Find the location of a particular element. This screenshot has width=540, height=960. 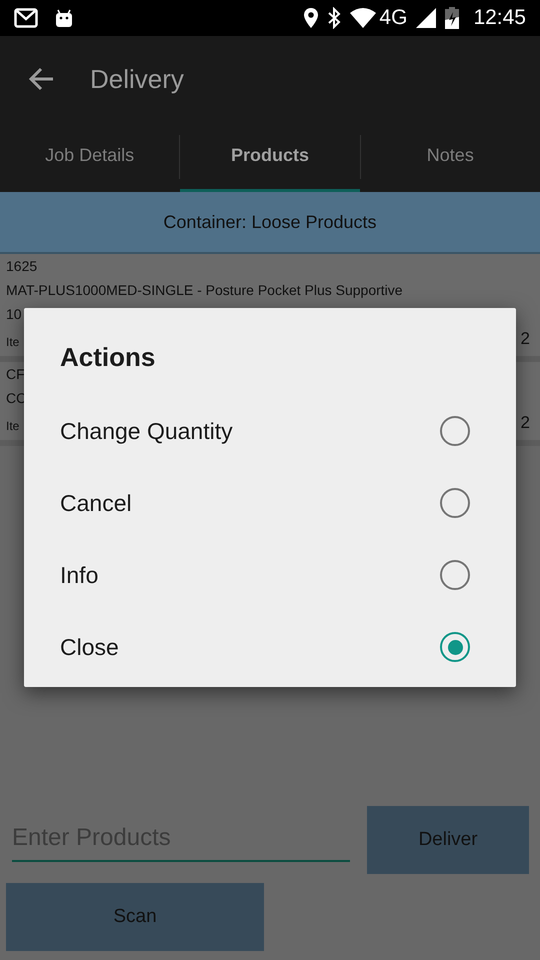

product-text: MAT-PLUS1000MED-SINGLE - Posture Pocket Plus Supportive is located at coordinates (205, 290).